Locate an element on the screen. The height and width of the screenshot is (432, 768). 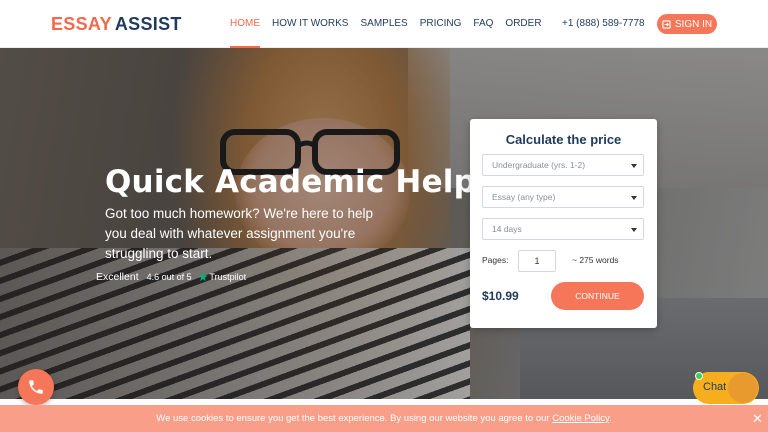
pages-input: 1 is located at coordinates (537, 261).